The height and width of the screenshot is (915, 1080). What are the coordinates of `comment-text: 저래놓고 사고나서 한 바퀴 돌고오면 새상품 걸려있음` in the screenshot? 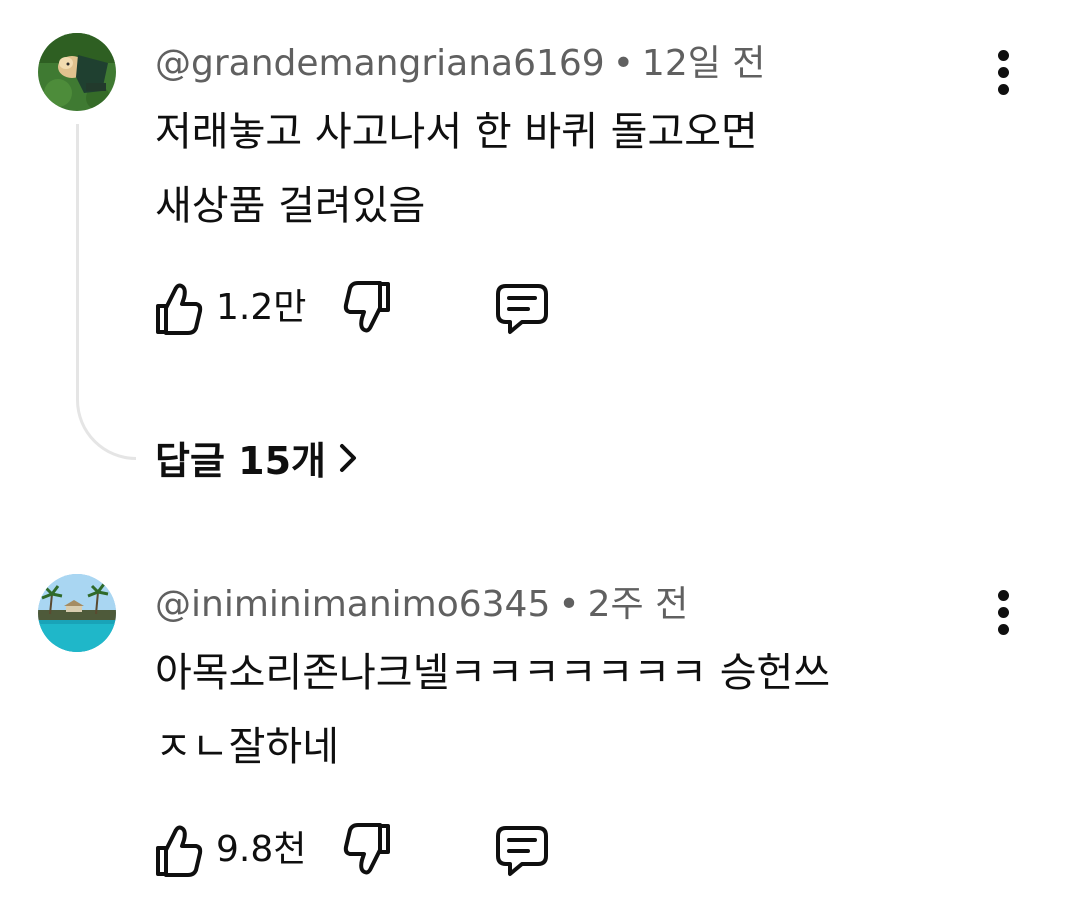 It's located at (456, 169).